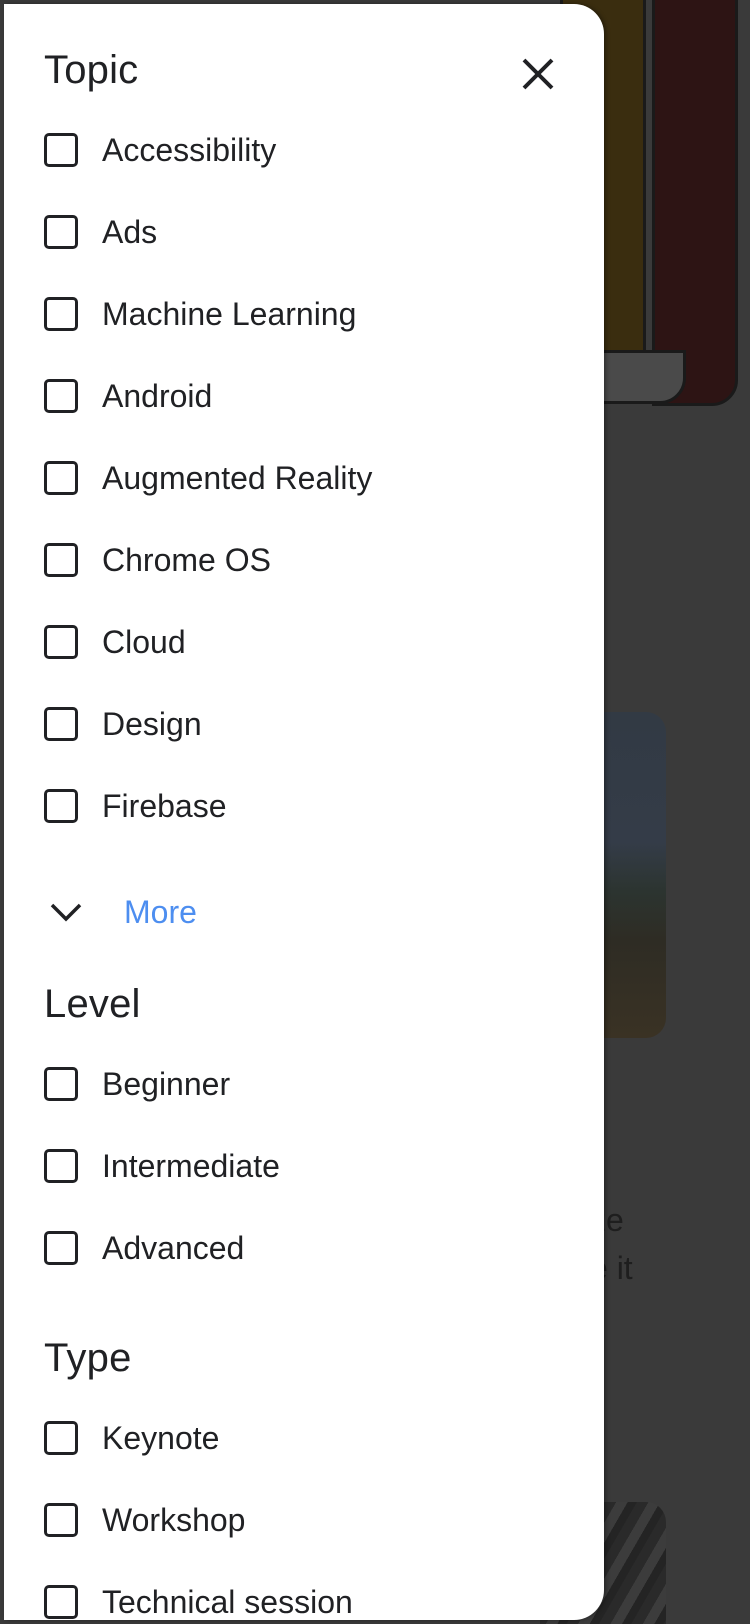 The height and width of the screenshot is (1624, 750). Describe the element at coordinates (304, 1520) in the screenshot. I see `type-option-workshop: Workshop` at that location.